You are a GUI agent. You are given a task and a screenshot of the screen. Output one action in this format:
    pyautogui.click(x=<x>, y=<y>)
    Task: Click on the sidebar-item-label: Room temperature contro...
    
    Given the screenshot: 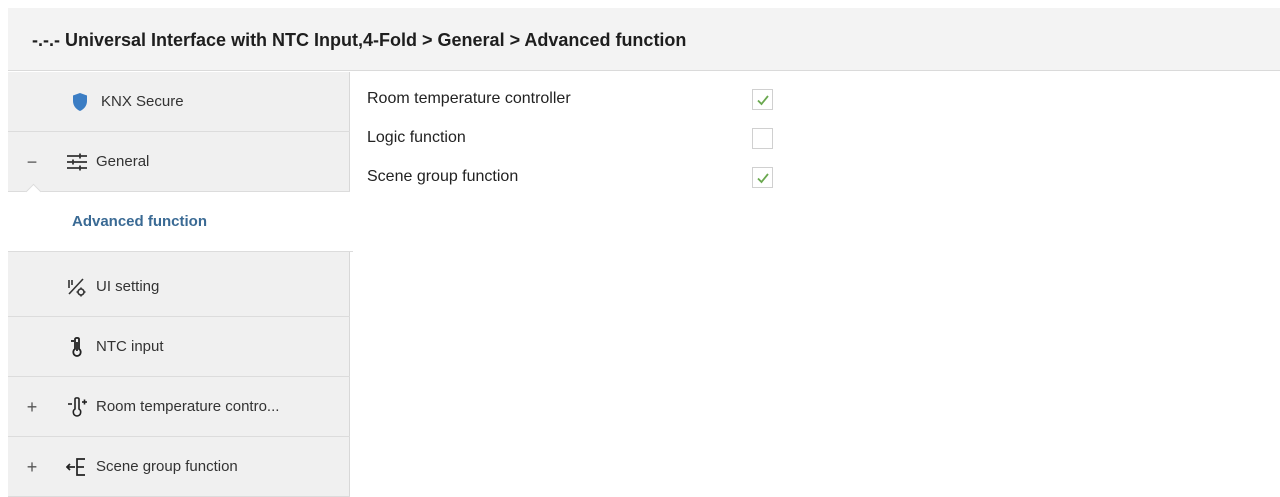 What is the action you would take?
    pyautogui.click(x=188, y=406)
    